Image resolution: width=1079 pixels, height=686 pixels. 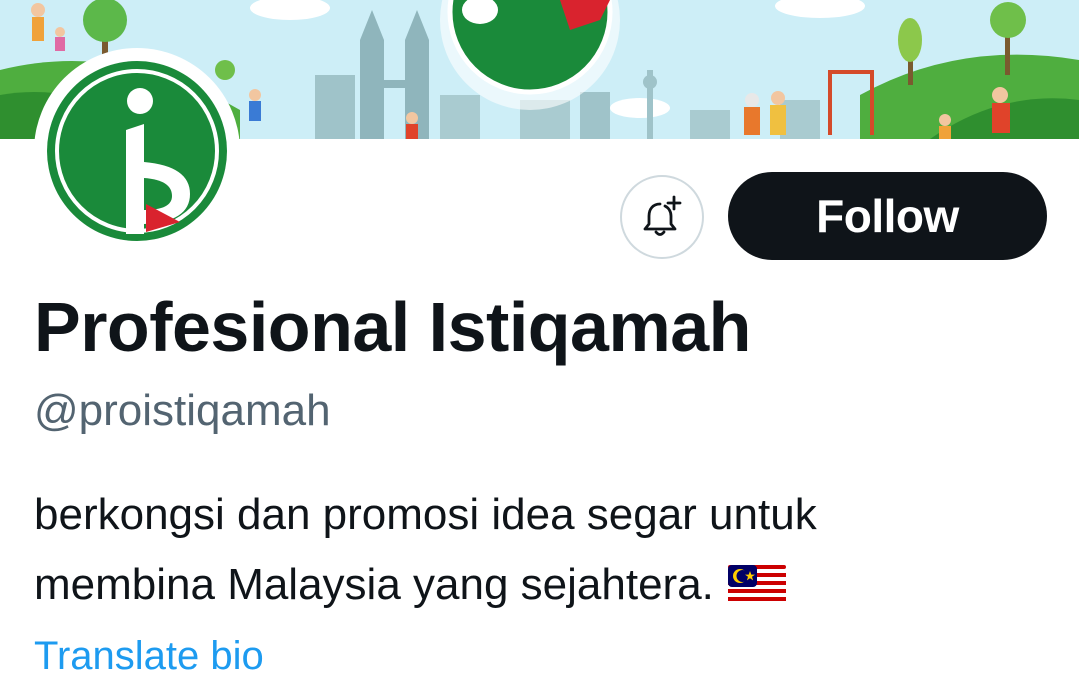 What do you see at coordinates (756, 591) in the screenshot?
I see `malaysia-flag-icon` at bounding box center [756, 591].